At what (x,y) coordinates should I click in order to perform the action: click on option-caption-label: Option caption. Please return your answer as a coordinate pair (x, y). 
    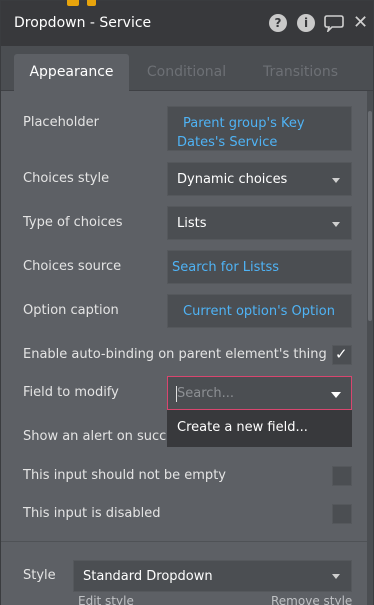
    Looking at the image, I should click on (71, 310).